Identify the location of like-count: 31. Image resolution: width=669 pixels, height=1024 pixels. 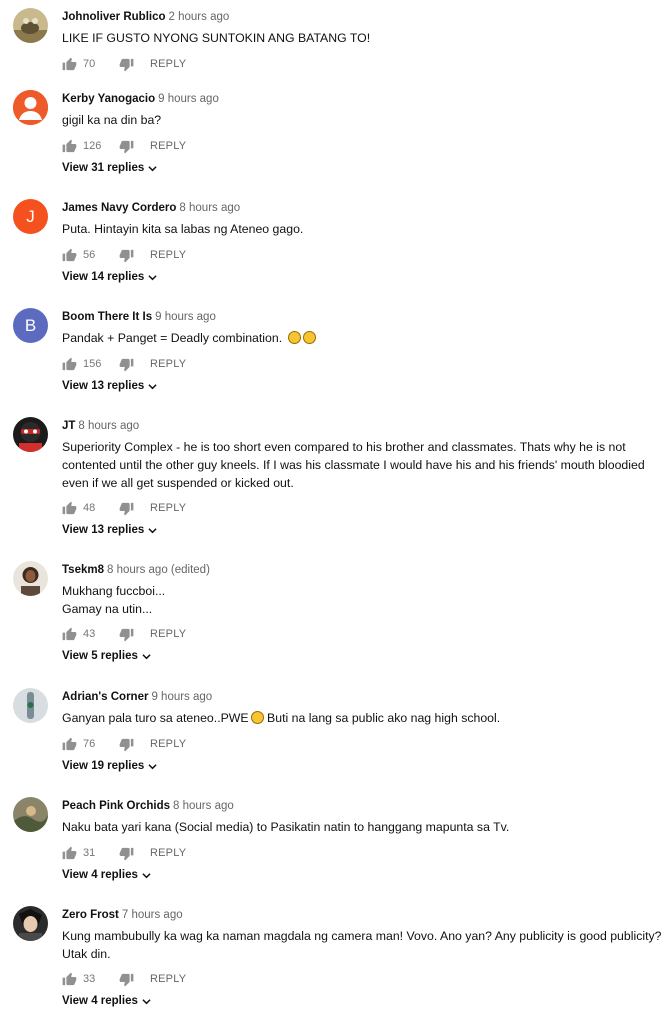
(89, 853).